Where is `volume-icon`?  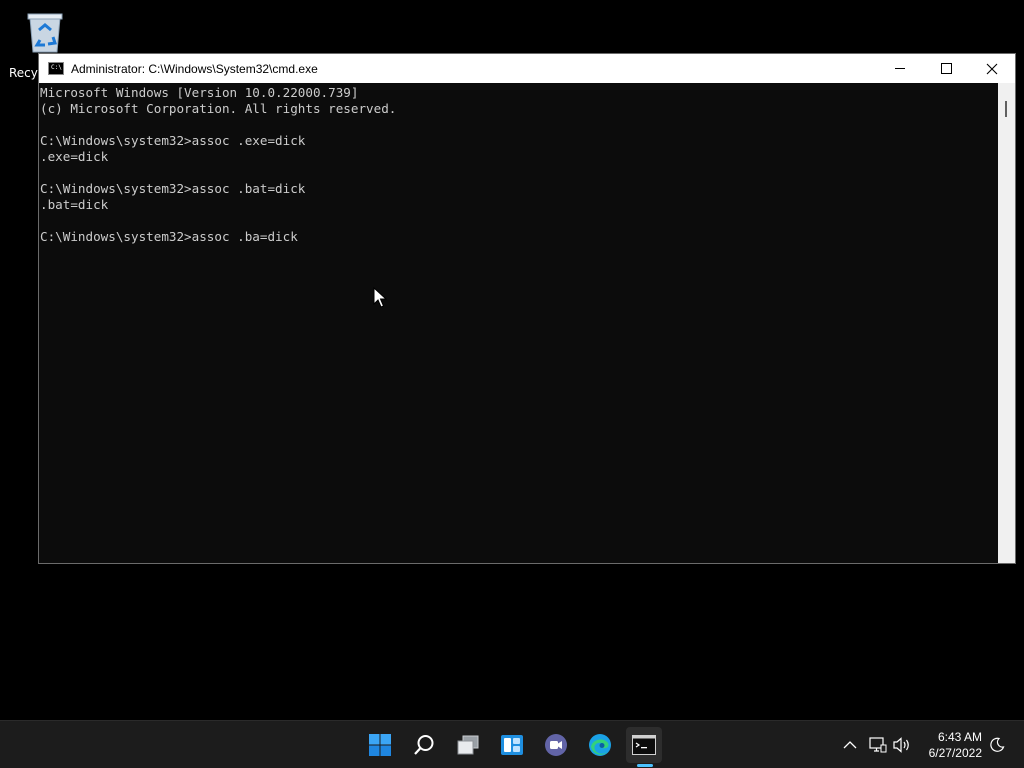
volume-icon is located at coordinates (901, 745).